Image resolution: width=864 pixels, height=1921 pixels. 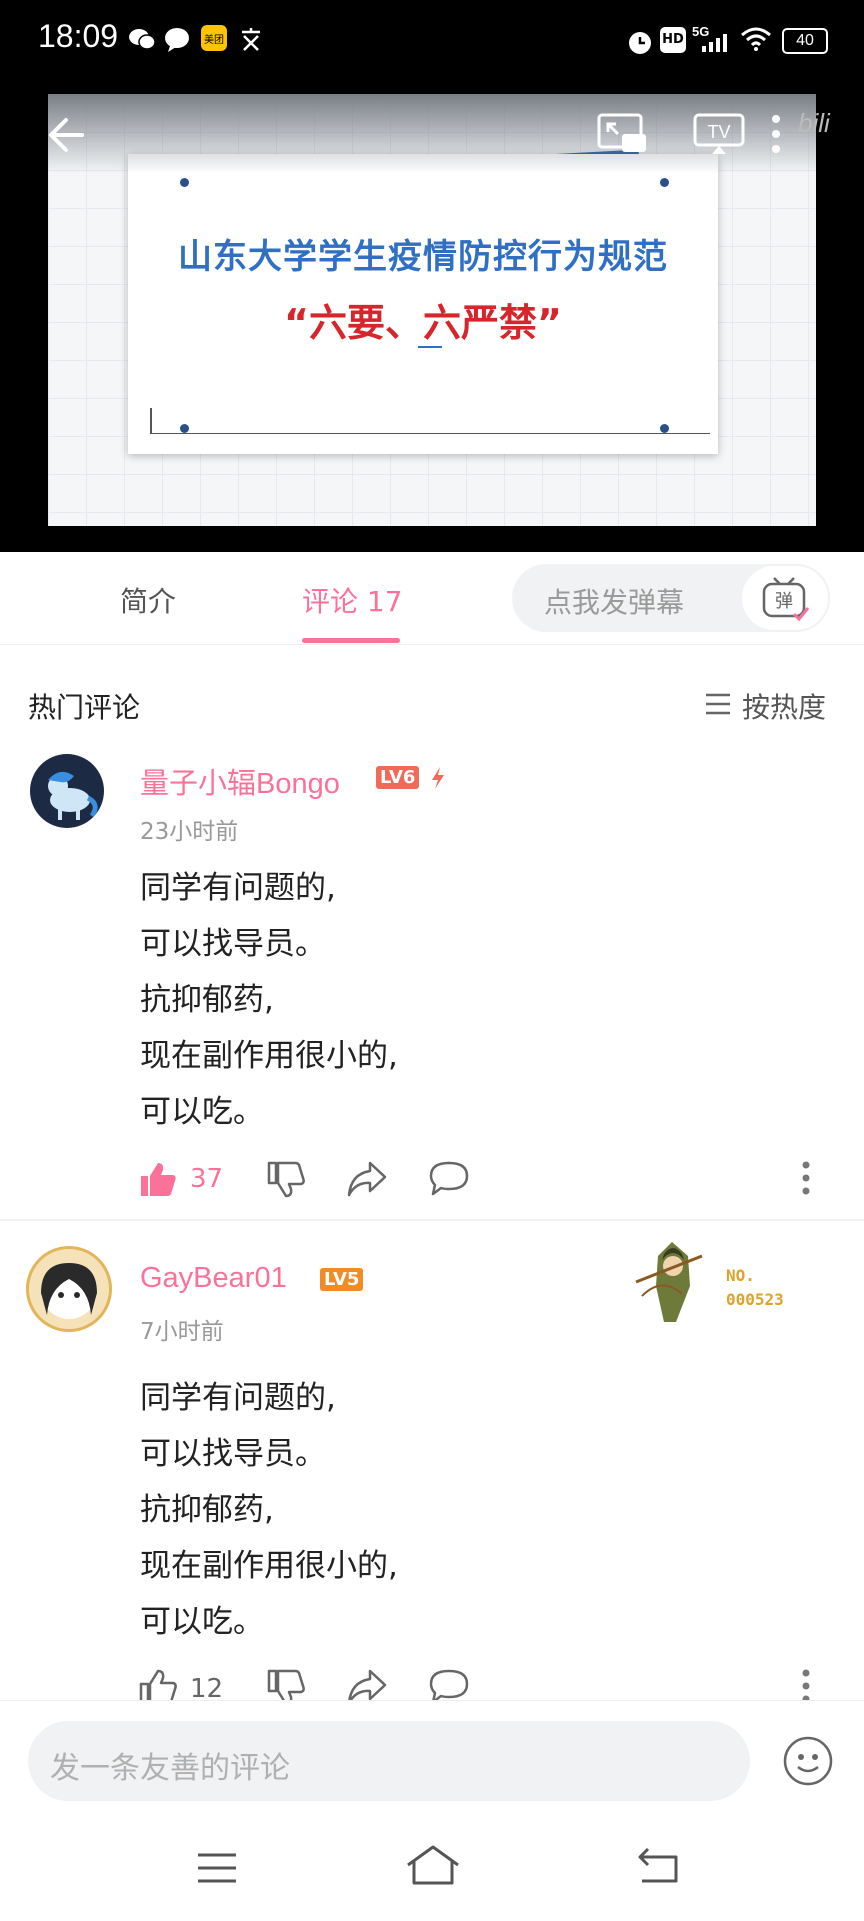 I want to click on level-badge: LV6, so click(x=398, y=777).